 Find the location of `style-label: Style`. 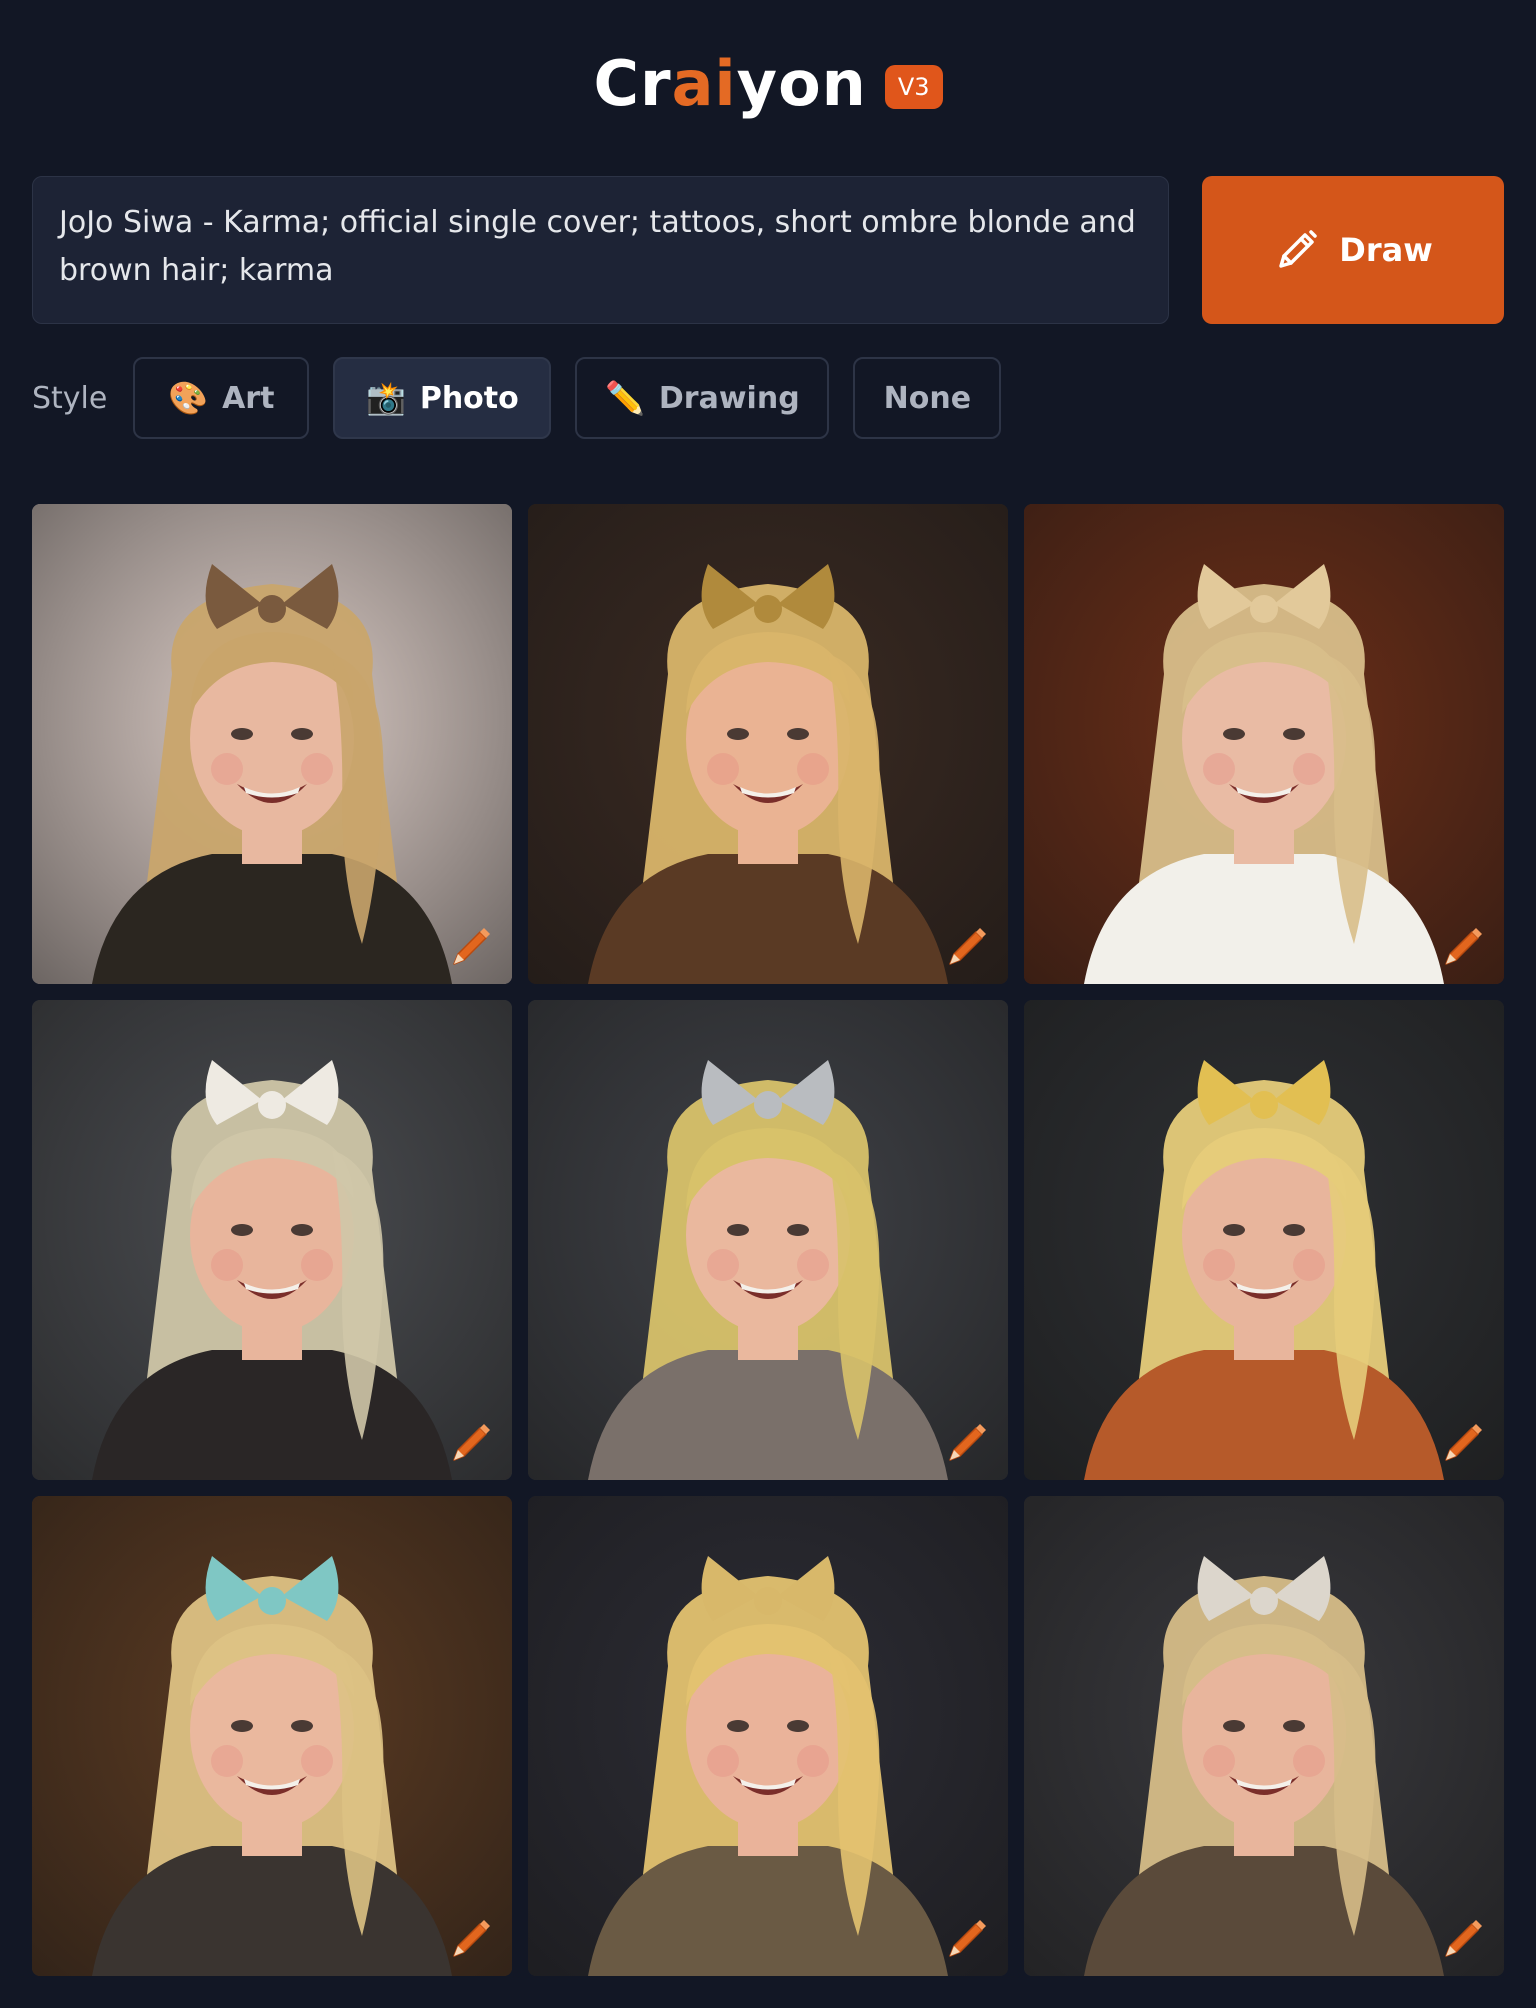

style-label: Style is located at coordinates (70, 398).